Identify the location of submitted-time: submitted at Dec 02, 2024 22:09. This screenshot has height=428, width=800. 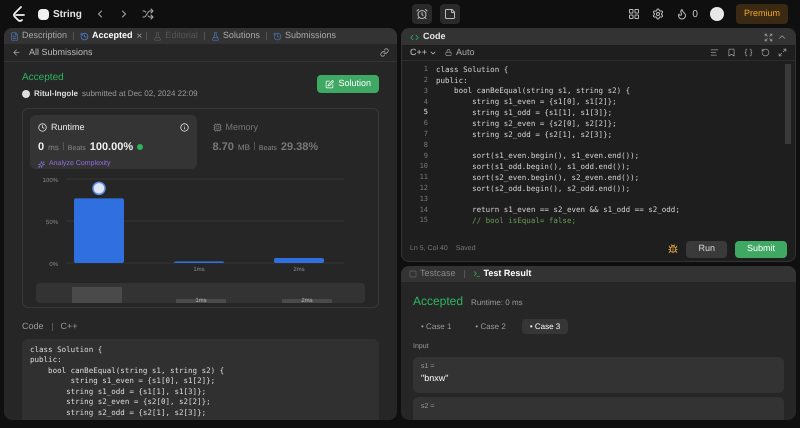
(140, 94).